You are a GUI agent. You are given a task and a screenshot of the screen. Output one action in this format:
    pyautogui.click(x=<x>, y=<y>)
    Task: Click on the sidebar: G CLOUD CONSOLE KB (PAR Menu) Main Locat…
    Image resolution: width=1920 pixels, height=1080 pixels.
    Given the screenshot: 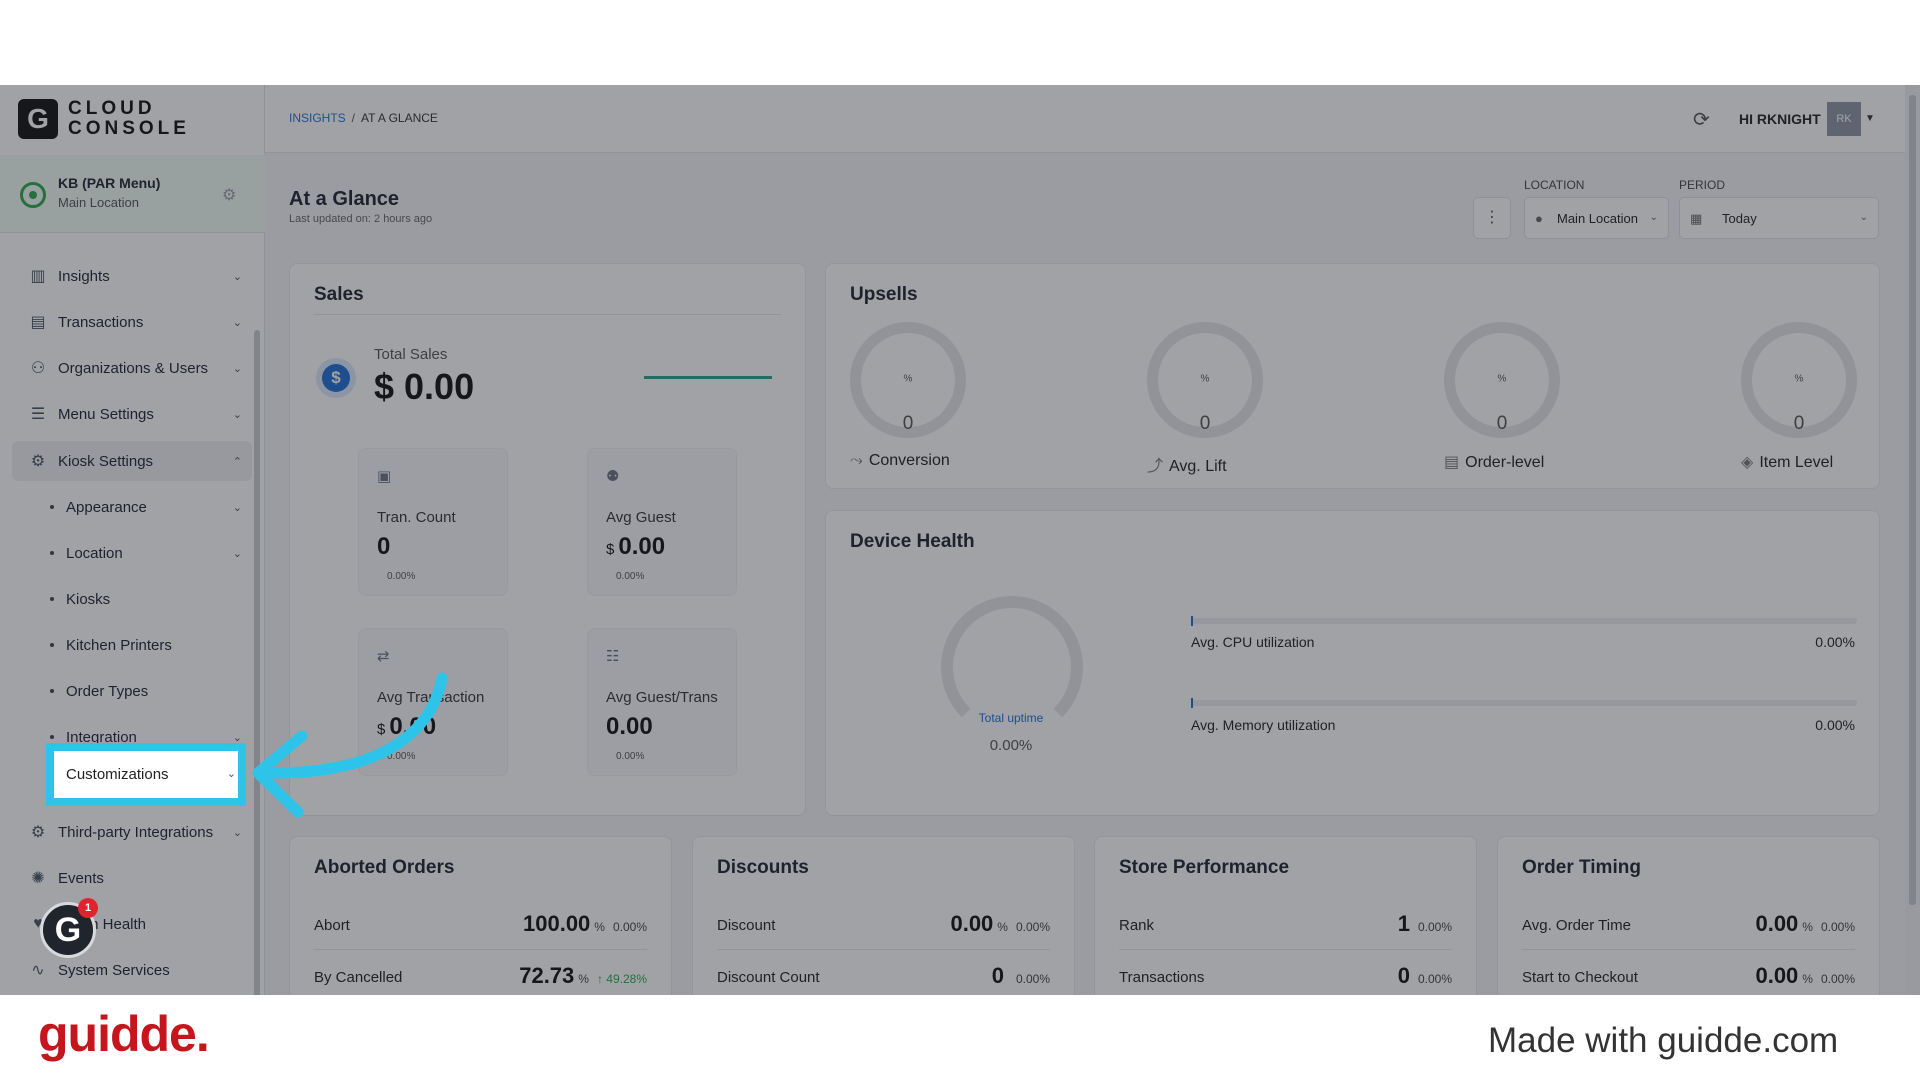 What is the action you would take?
    pyautogui.click(x=132, y=540)
    